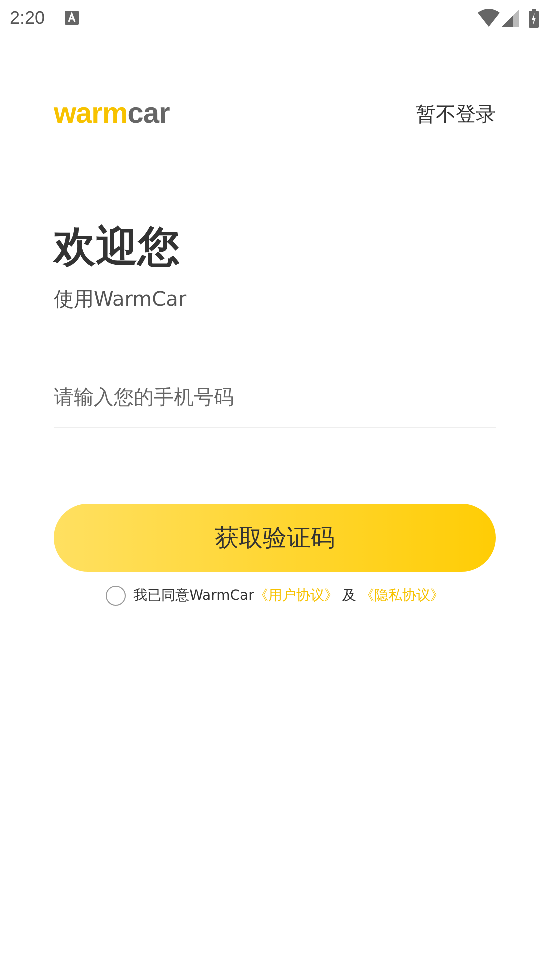  What do you see at coordinates (275, 399) in the screenshot?
I see `phone-input-field: 请输入您的手机号码` at bounding box center [275, 399].